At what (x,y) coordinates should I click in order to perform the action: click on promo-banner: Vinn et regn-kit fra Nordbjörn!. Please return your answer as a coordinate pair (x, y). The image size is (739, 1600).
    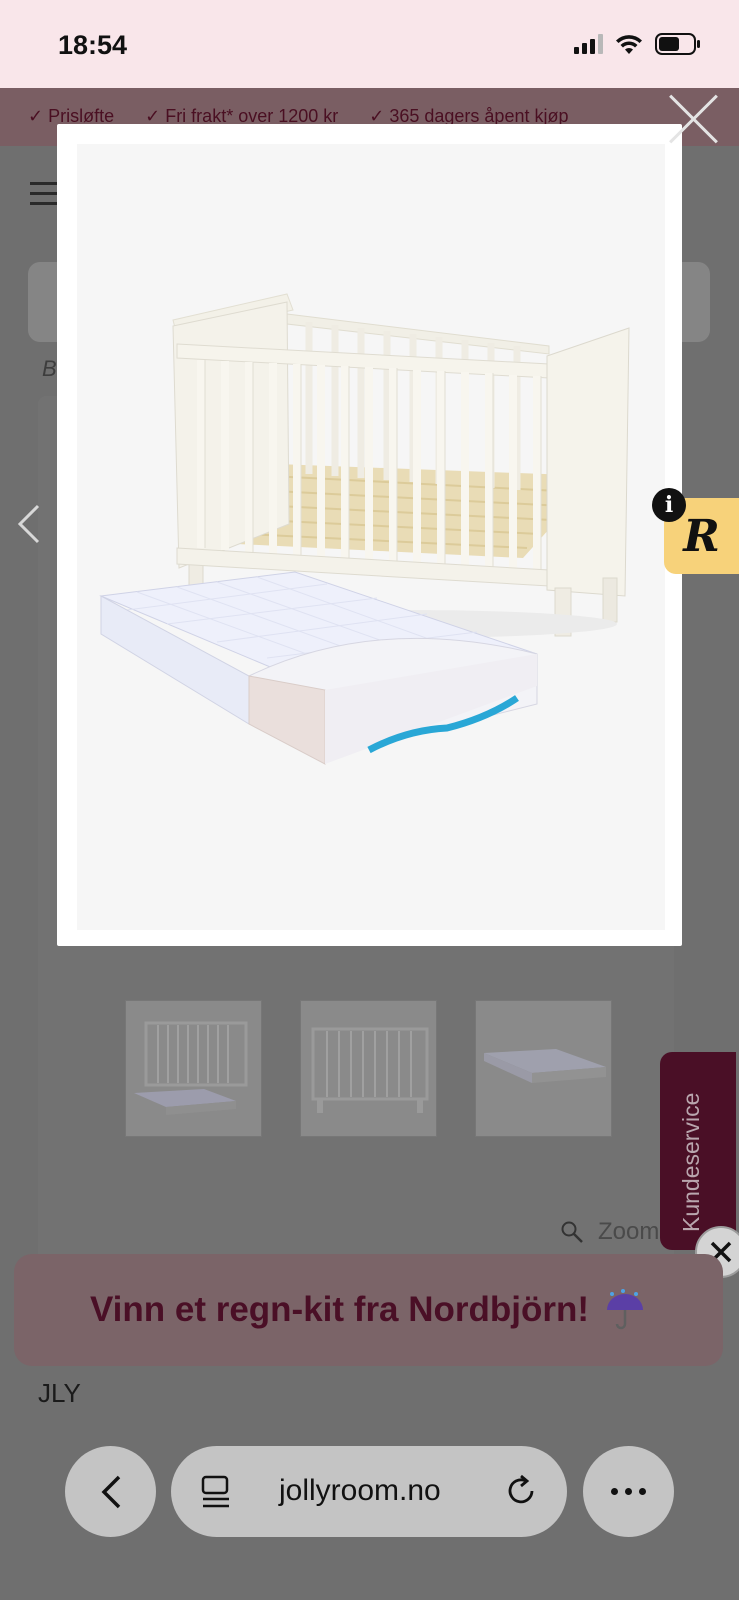
    Looking at the image, I should click on (368, 1310).